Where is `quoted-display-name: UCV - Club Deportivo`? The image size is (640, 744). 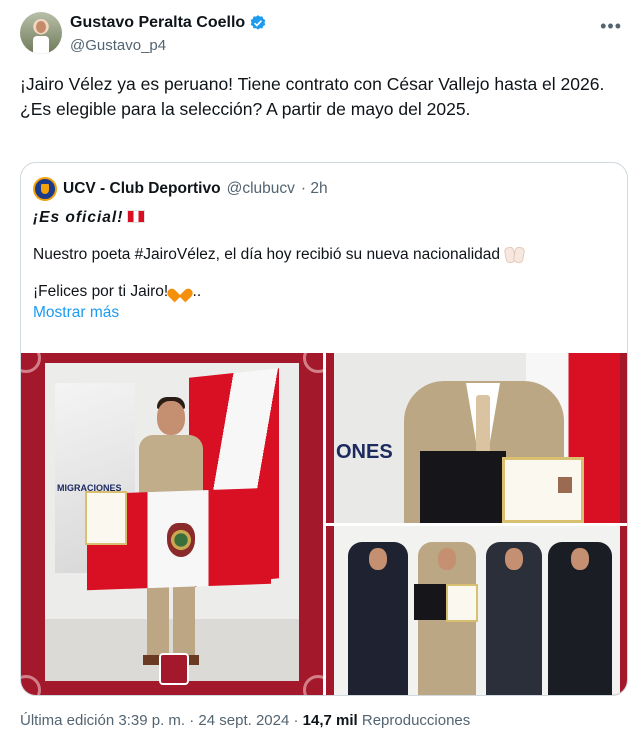 quoted-display-name: UCV - Club Deportivo is located at coordinates (142, 189).